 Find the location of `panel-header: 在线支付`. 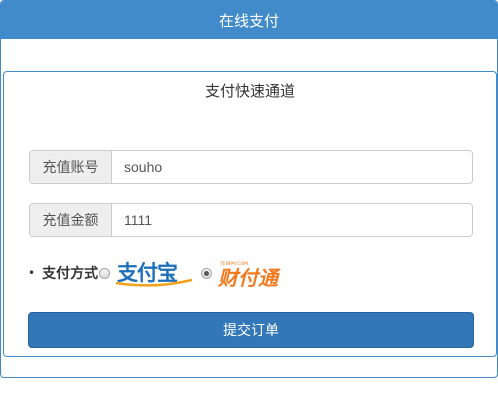

panel-header: 在线支付 is located at coordinates (249, 20).